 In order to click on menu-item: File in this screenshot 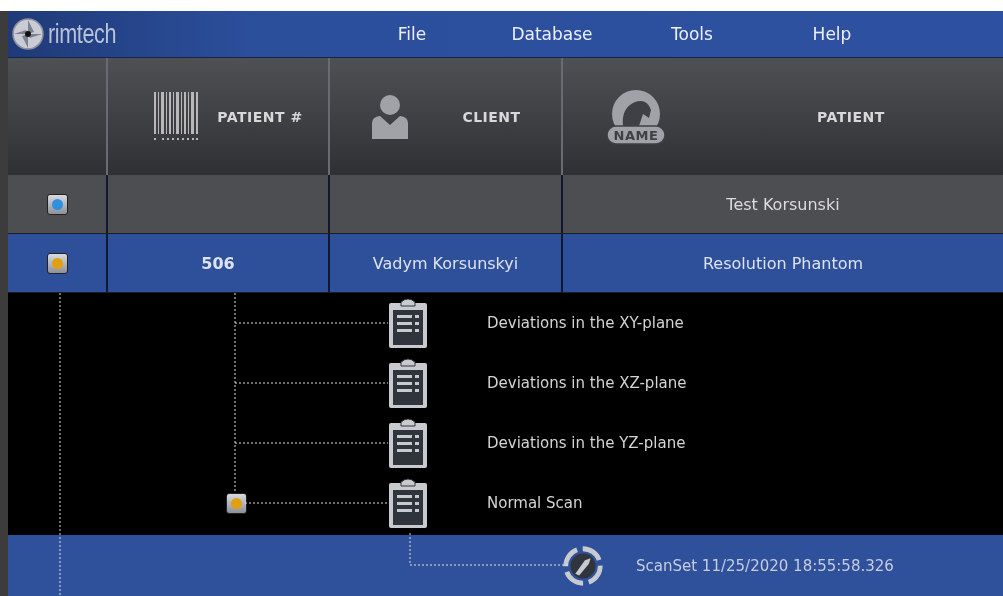, I will do `click(412, 34)`.